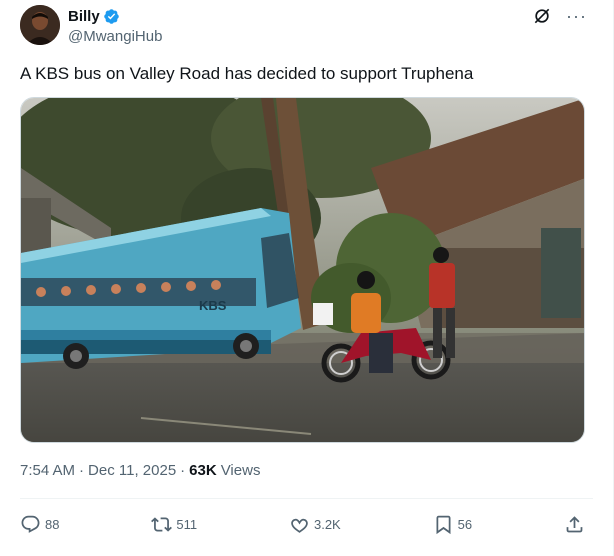 The width and height of the screenshot is (614, 556). I want to click on tweet-time: 7:54 AM, so click(47, 470).